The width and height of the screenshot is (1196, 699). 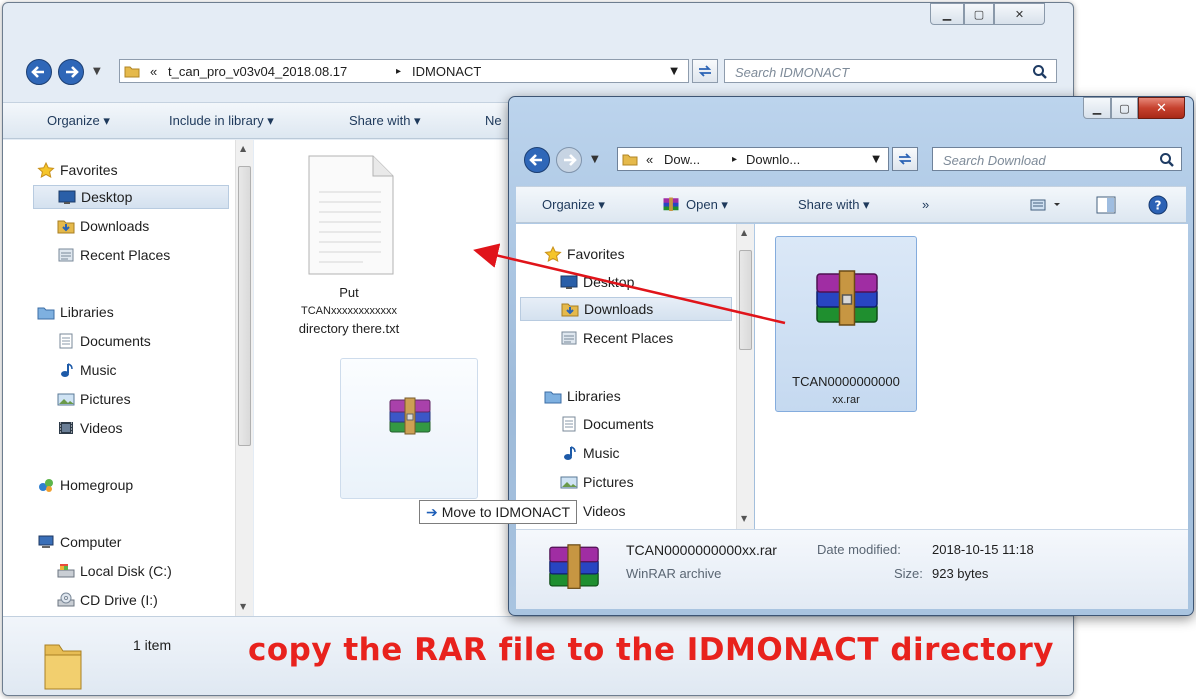 What do you see at coordinates (67, 370) in the screenshot?
I see `music-icon` at bounding box center [67, 370].